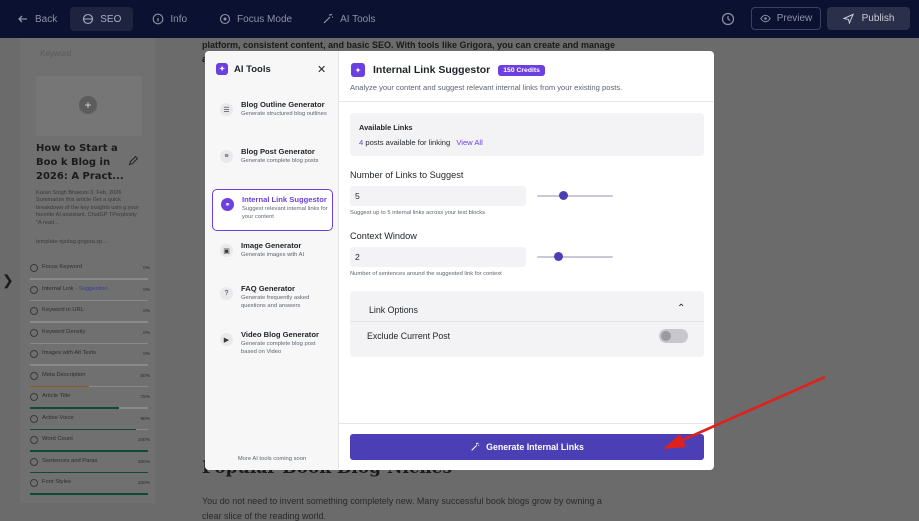 This screenshot has width=919, height=521. I want to click on tab-focus-label: Focus Mode, so click(265, 19).